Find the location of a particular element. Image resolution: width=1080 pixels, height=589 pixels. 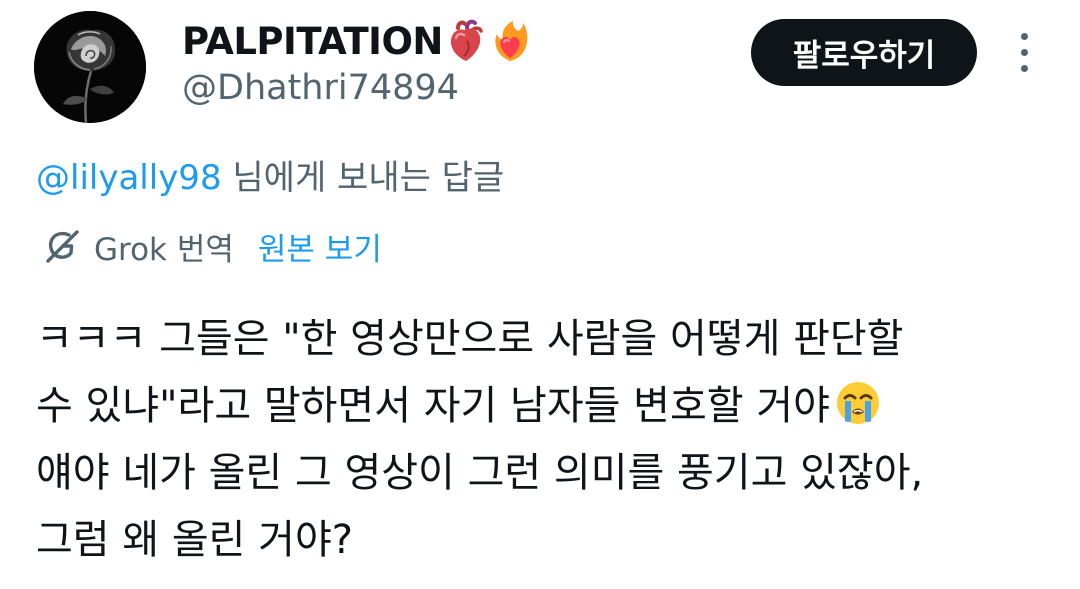

black-rose-avatar-image is located at coordinates (90, 67).